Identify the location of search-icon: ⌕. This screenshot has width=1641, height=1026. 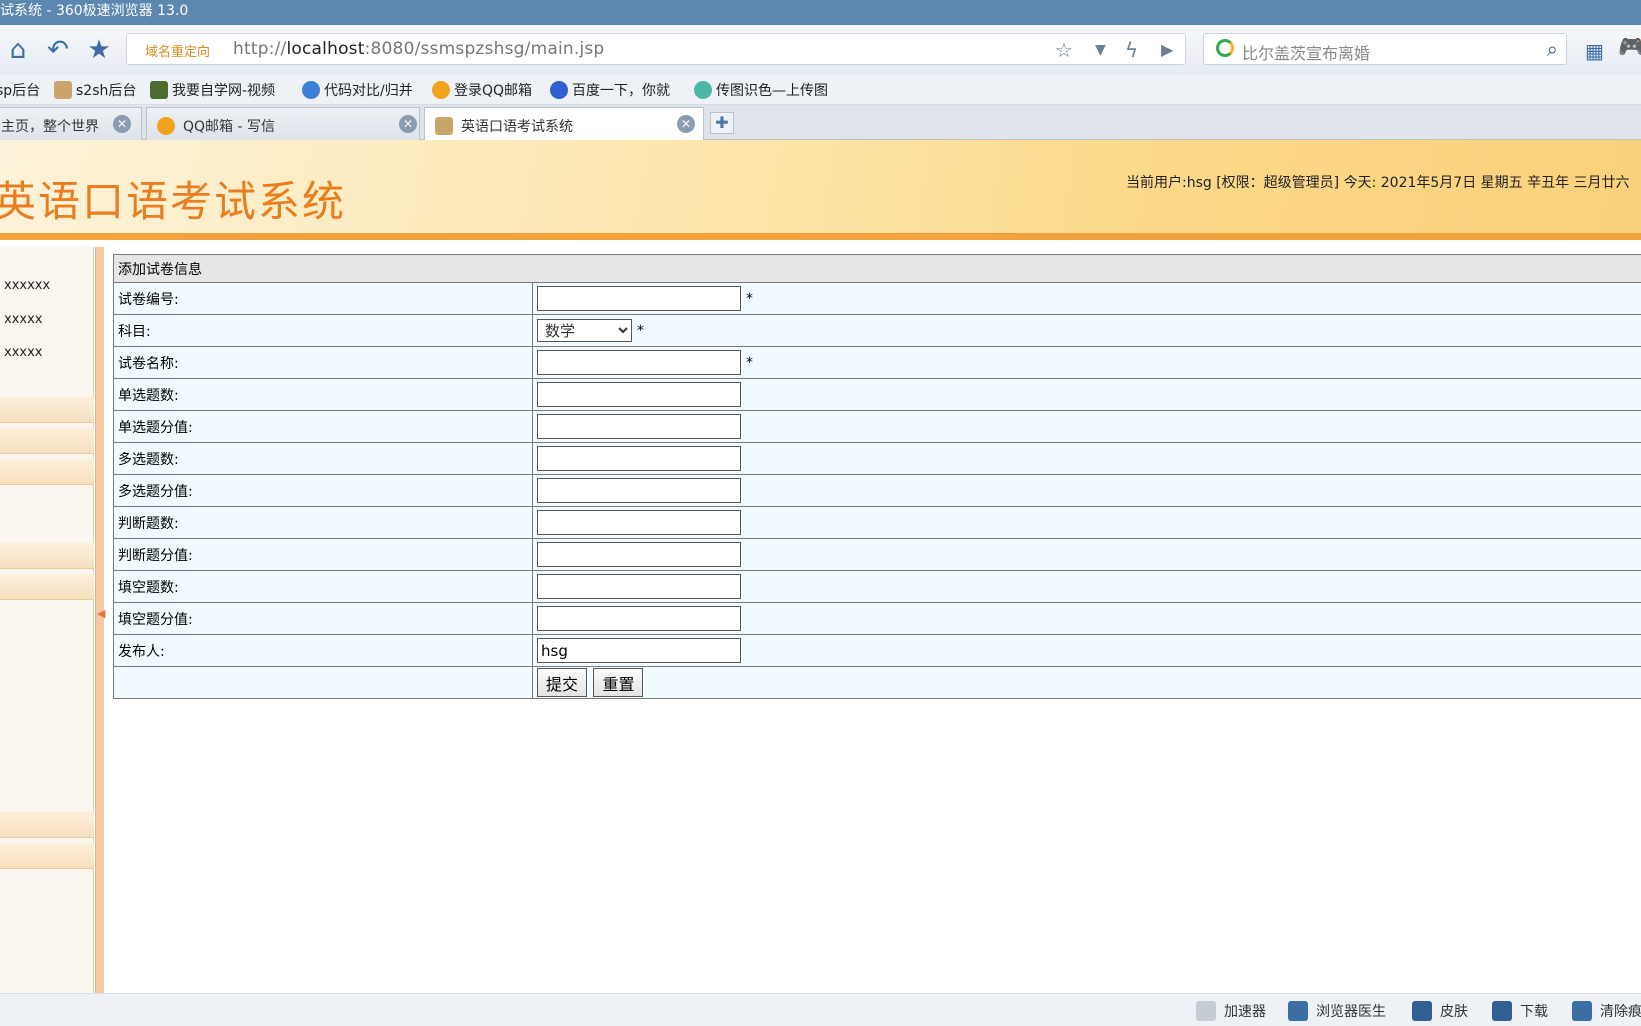
(1552, 49).